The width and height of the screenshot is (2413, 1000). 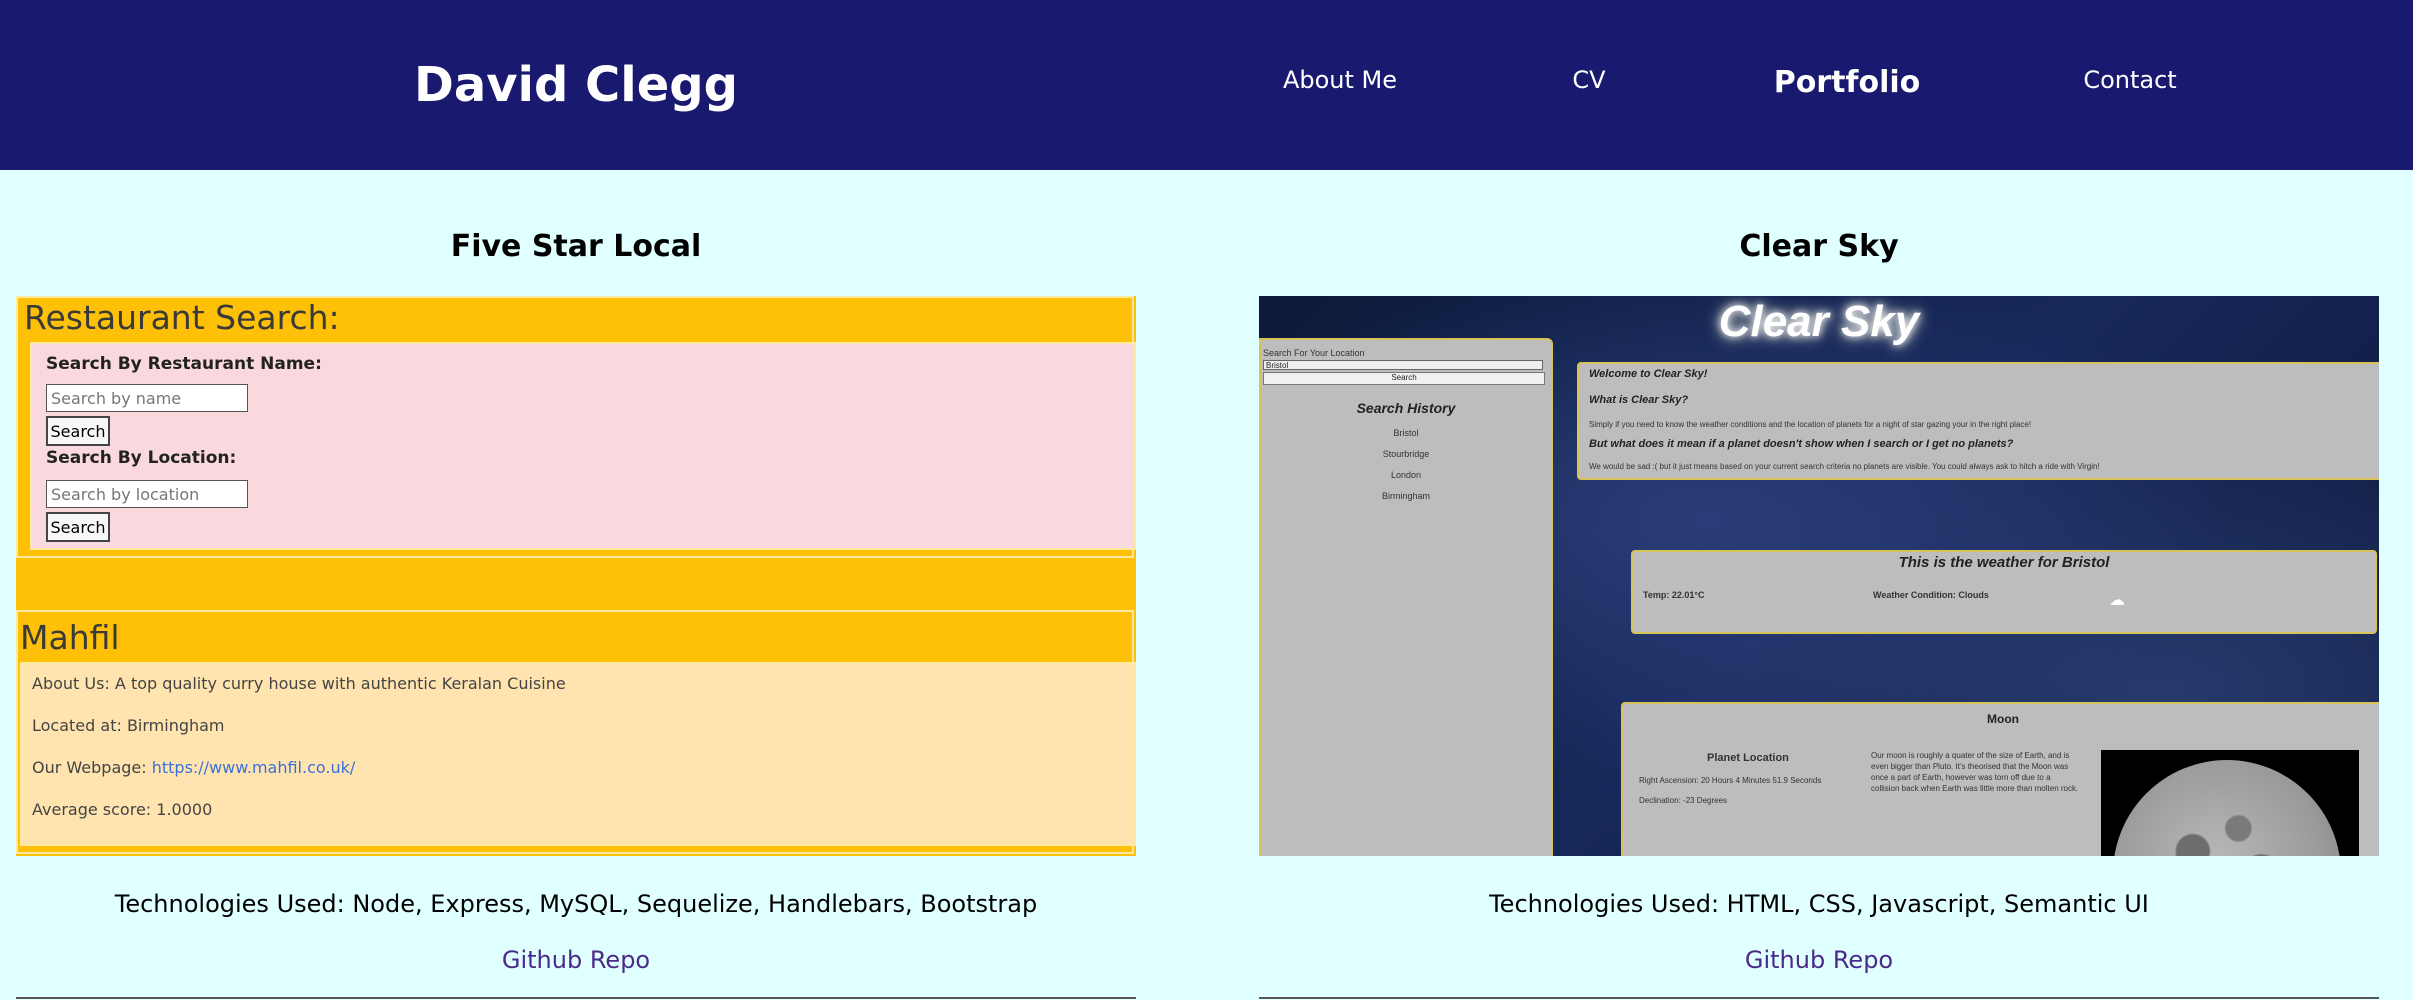 I want to click on location-input: Bristol, so click(x=1403, y=365).